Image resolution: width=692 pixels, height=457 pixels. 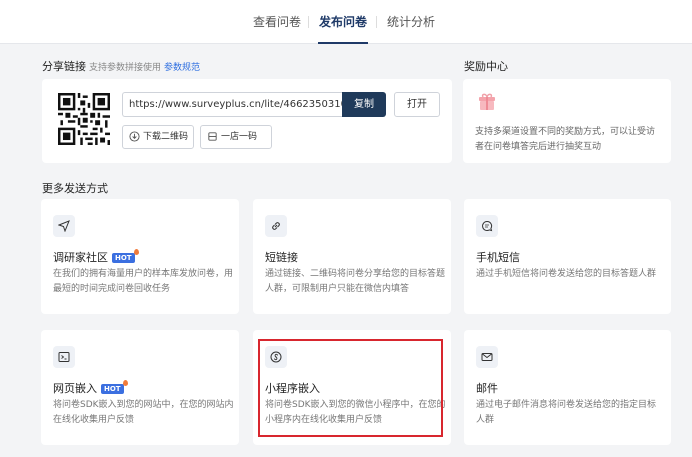 What do you see at coordinates (277, 22) in the screenshot?
I see `tab-view-survey: 查看问卷` at bounding box center [277, 22].